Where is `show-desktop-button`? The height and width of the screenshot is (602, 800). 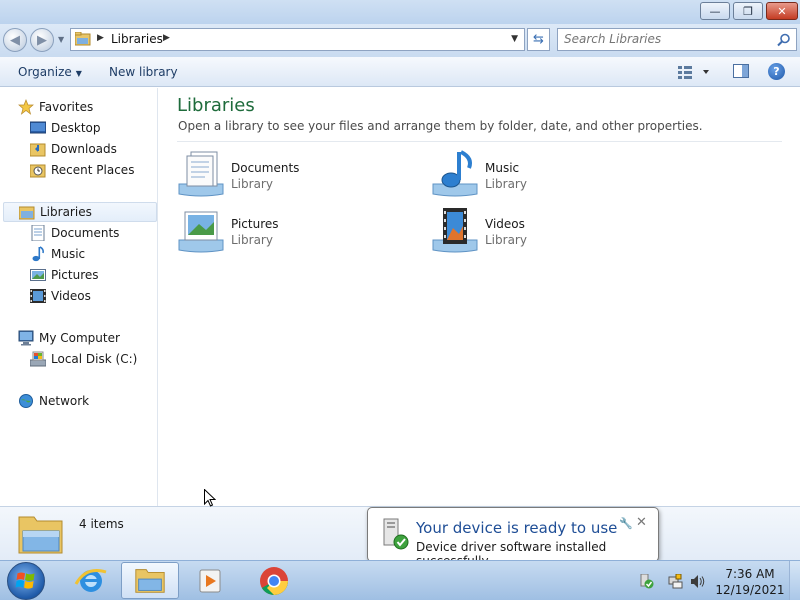
show-desktop-button is located at coordinates (794, 580).